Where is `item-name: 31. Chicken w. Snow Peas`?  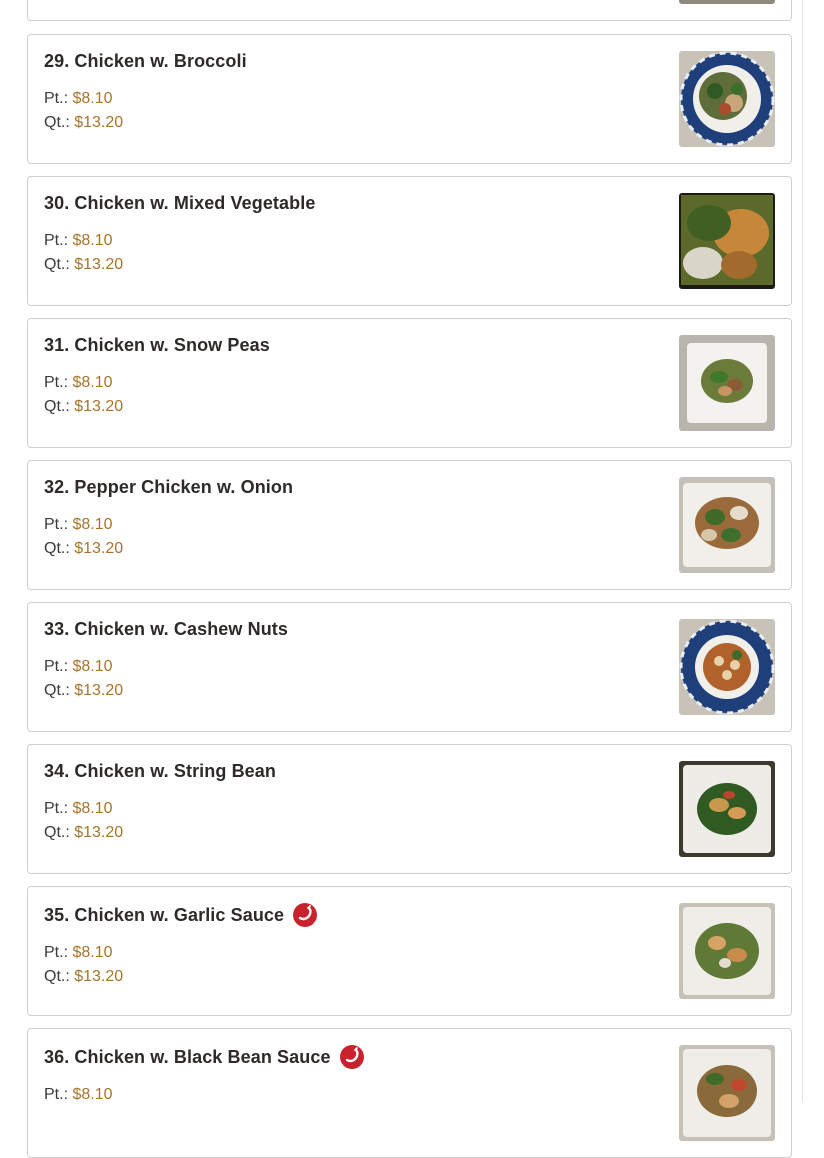
item-name: 31. Chicken w. Snow Peas is located at coordinates (157, 345).